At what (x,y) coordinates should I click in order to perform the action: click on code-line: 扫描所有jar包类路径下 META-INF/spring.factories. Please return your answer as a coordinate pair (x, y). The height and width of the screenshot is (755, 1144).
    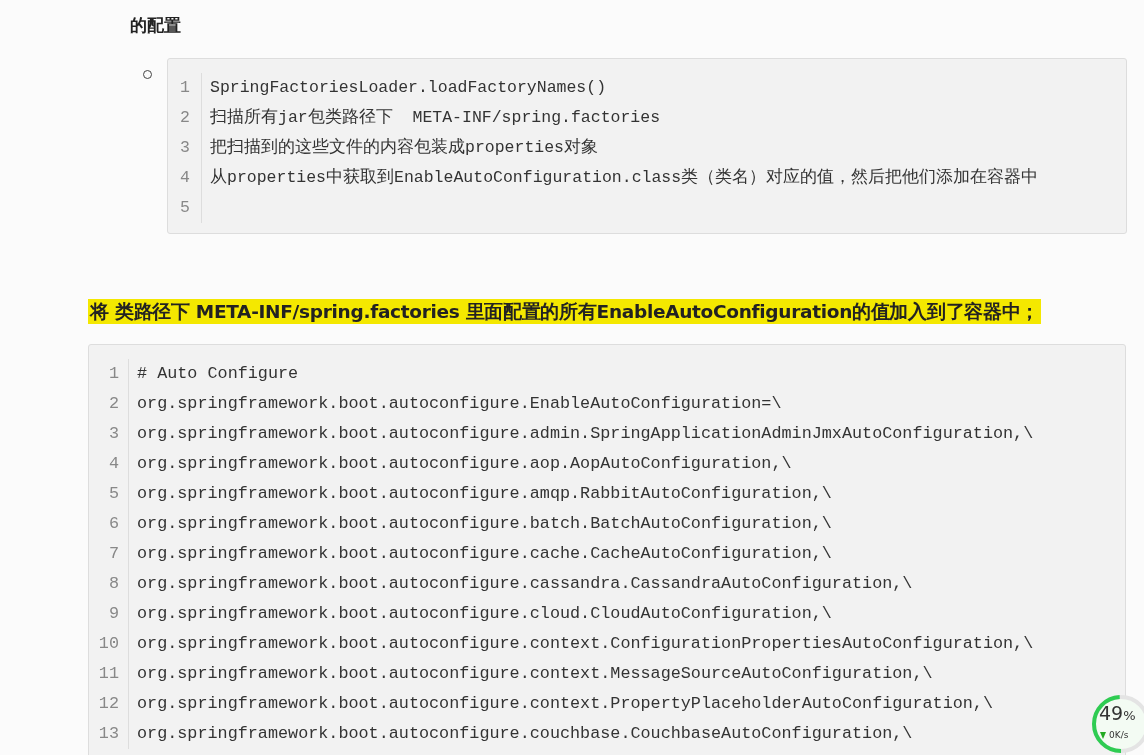
    Looking at the image, I should click on (436, 118).